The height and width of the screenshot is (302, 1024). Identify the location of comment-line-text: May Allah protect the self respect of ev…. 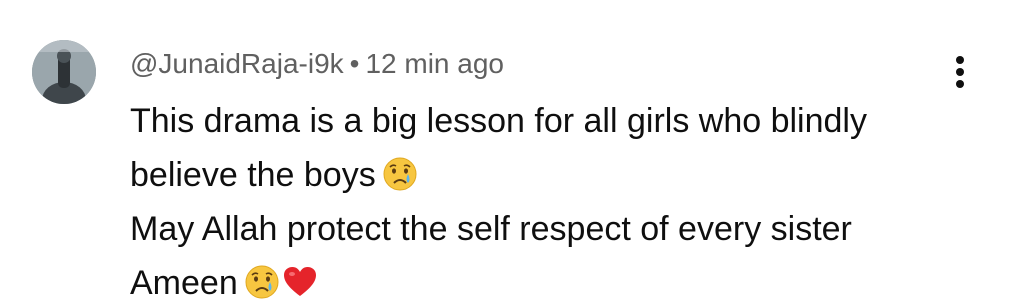
(491, 229).